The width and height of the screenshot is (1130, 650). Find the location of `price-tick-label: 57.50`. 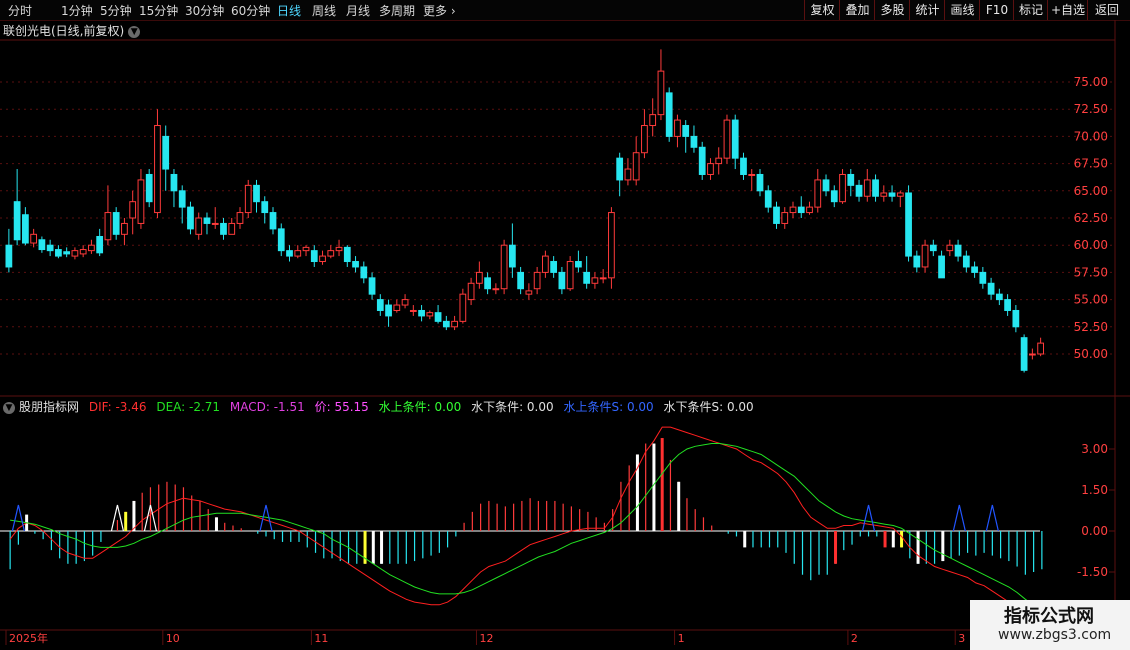

price-tick-label: 57.50 is located at coordinates (1091, 272).